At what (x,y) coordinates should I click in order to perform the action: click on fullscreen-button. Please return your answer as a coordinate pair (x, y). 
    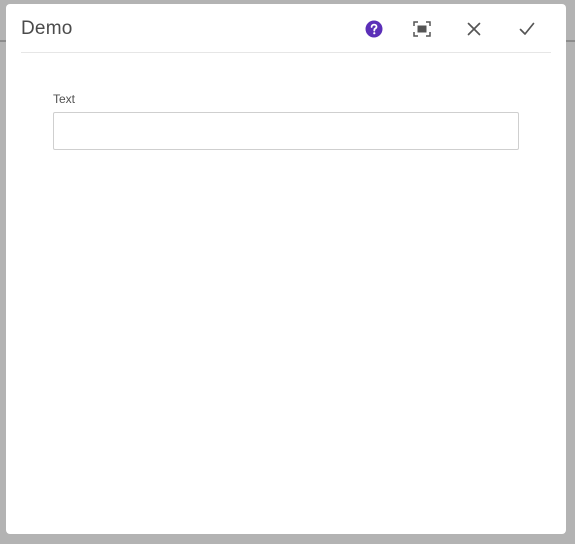
    Looking at the image, I should click on (422, 29).